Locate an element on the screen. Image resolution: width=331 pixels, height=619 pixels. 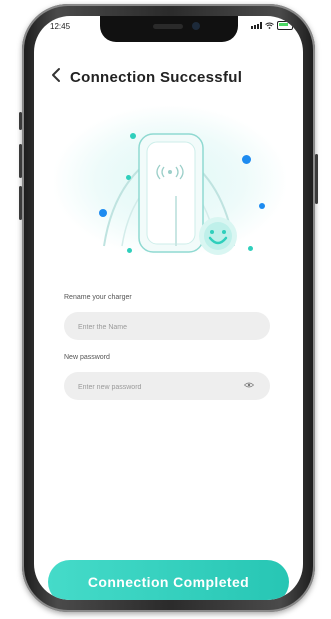
front-camera is located at coordinates (196, 26).